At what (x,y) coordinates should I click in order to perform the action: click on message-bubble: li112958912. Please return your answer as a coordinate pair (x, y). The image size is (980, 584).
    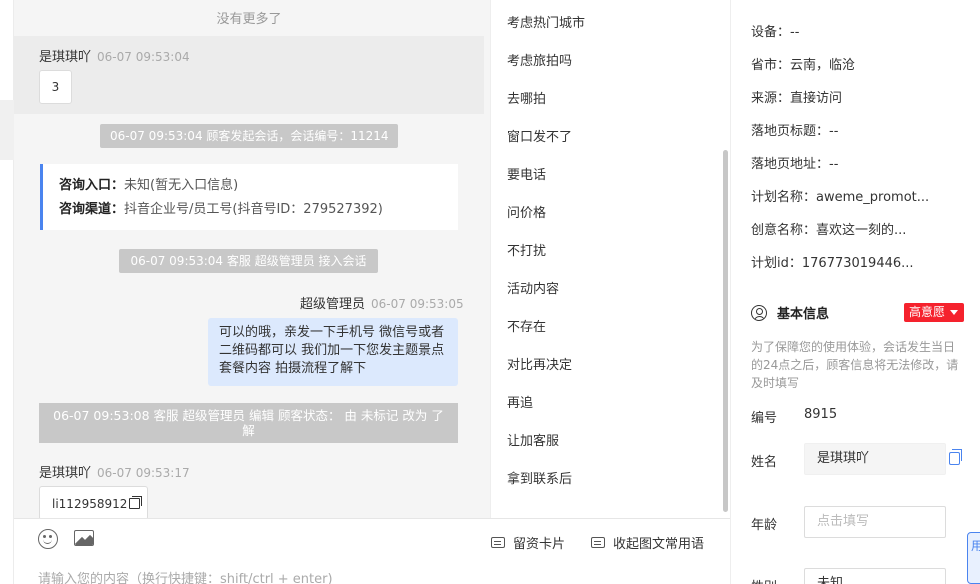
    Looking at the image, I should click on (93, 502).